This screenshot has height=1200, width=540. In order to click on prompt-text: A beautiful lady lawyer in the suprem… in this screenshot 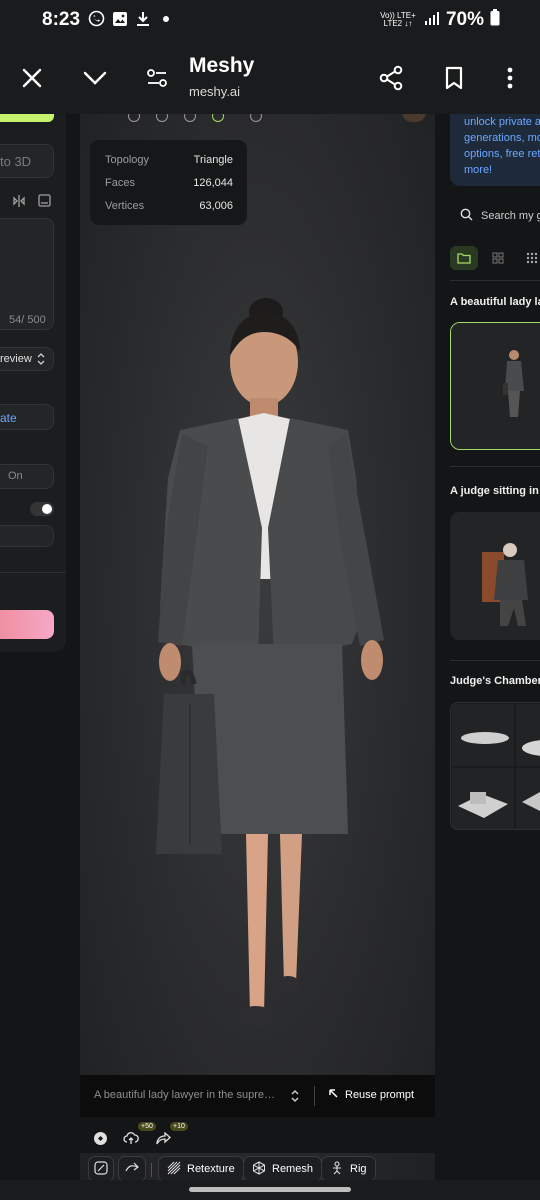, I will do `click(187, 1095)`.